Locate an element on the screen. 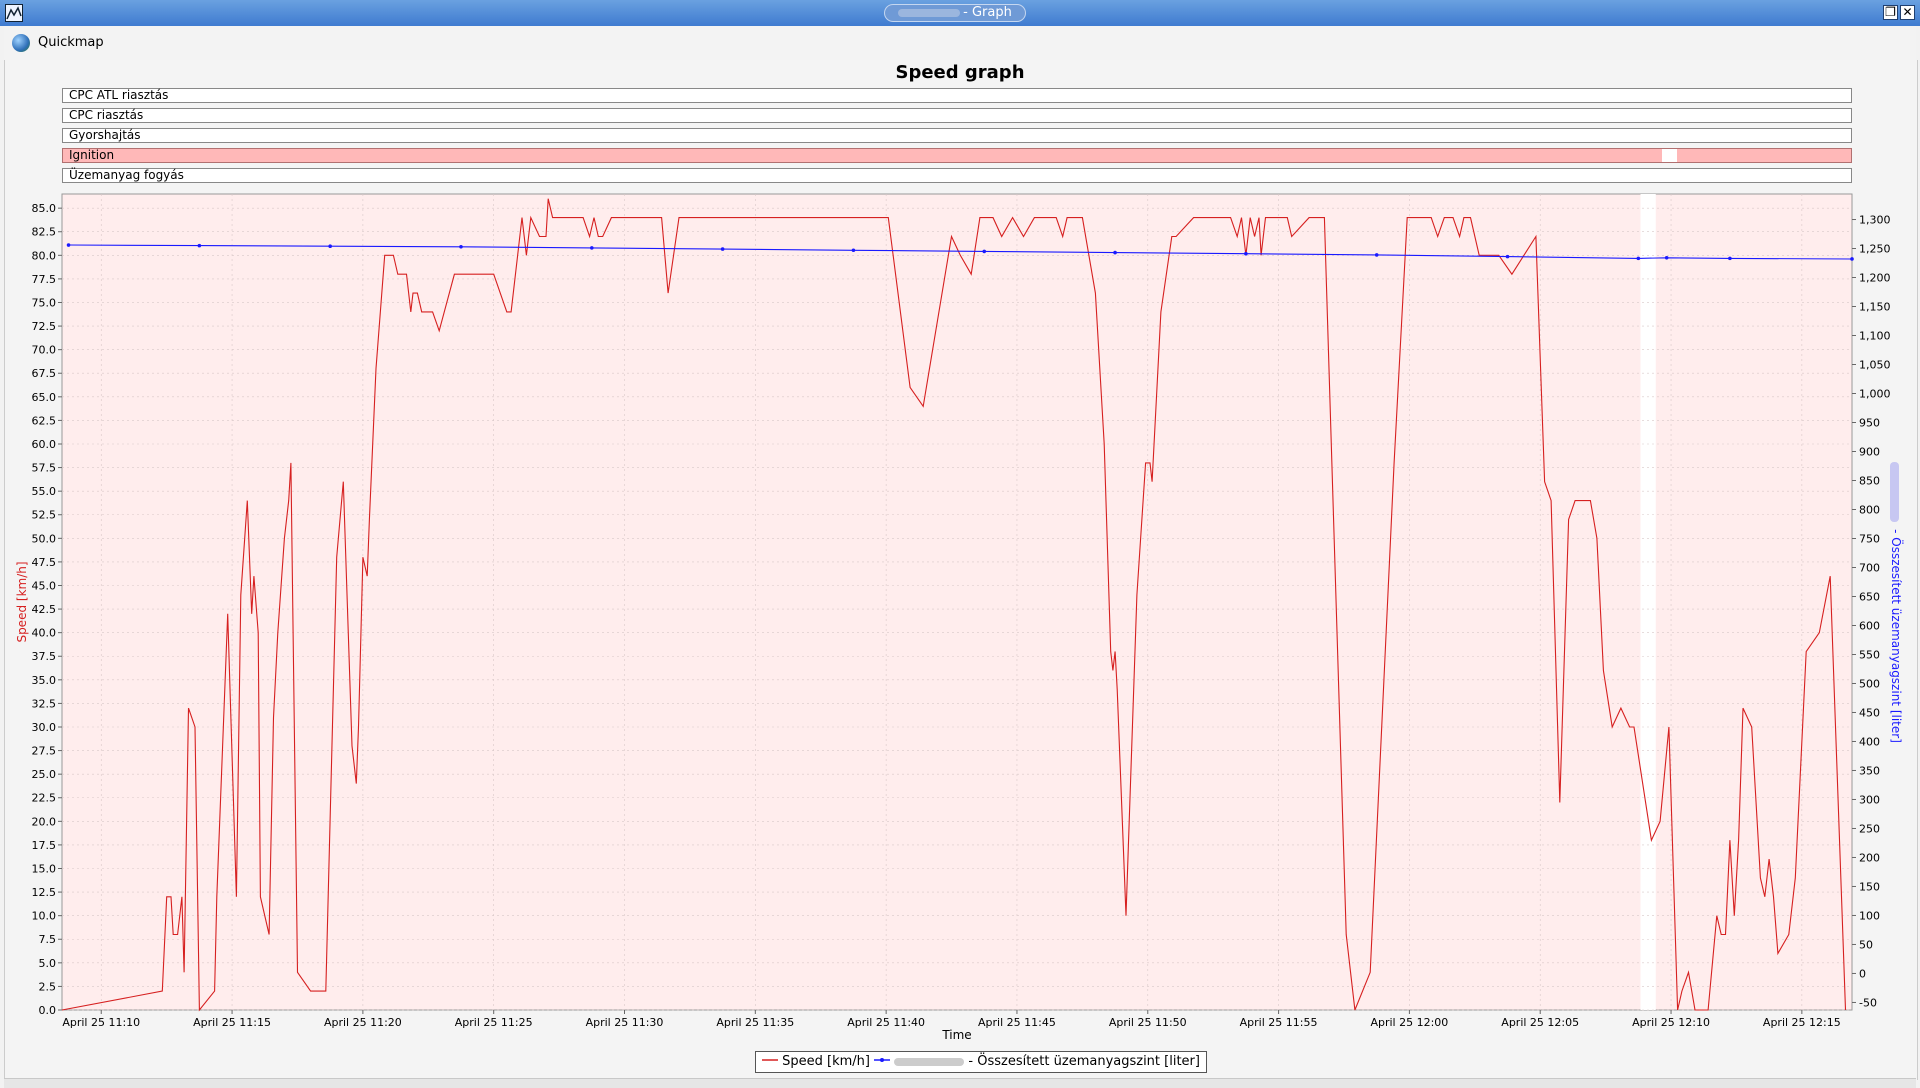 This screenshot has width=1920, height=1088. y-left-tick-label: 52.5 is located at coordinates (44, 515).